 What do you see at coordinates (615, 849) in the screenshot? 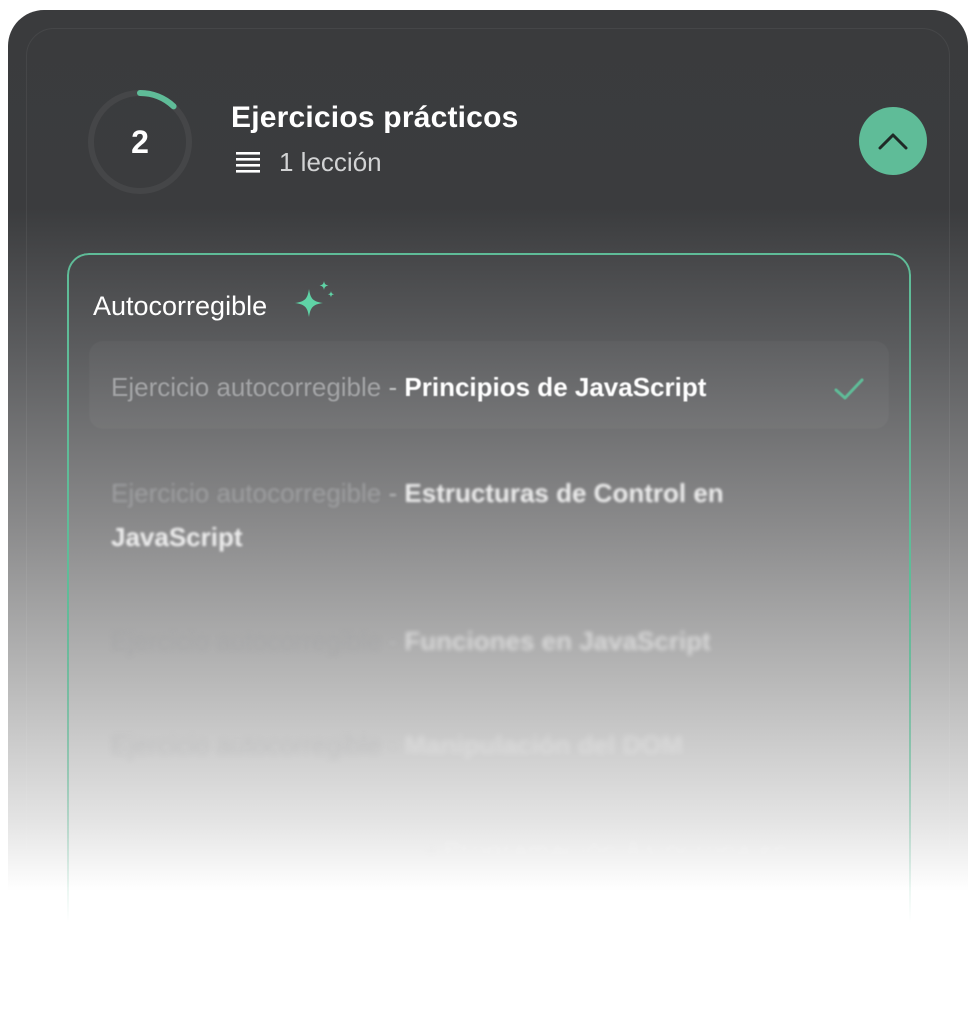
I see `lesson-name: Programación Asíncrona en` at bounding box center [615, 849].